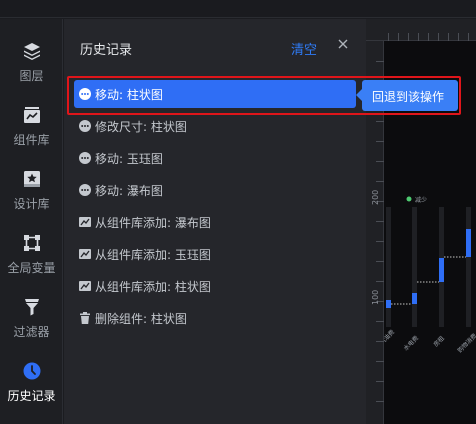 This screenshot has width=476, height=424. What do you see at coordinates (31, 76) in the screenshot?
I see `nav-item-label: 图层` at bounding box center [31, 76].